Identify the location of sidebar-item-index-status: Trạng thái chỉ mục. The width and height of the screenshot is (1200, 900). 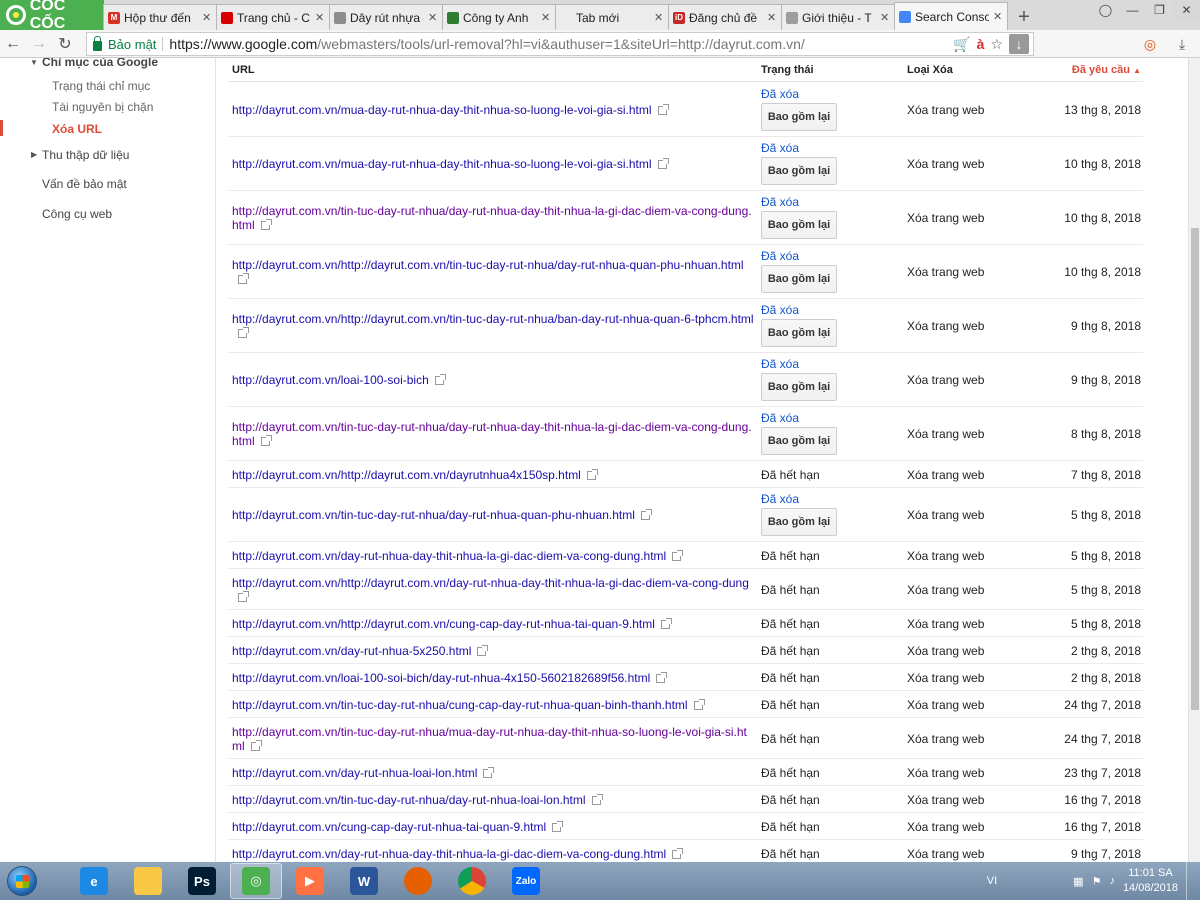
(101, 86).